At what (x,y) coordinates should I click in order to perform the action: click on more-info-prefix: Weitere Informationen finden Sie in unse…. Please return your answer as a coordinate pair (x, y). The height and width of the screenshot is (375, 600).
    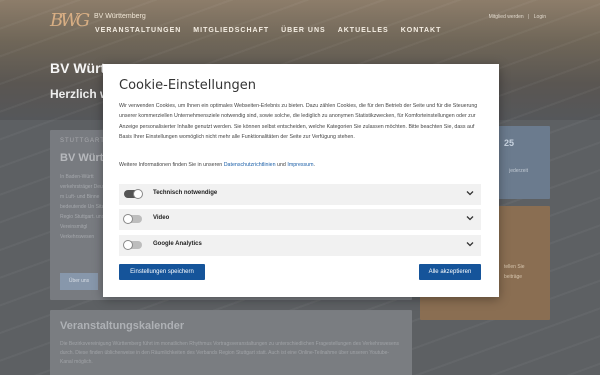
    Looking at the image, I should click on (171, 165).